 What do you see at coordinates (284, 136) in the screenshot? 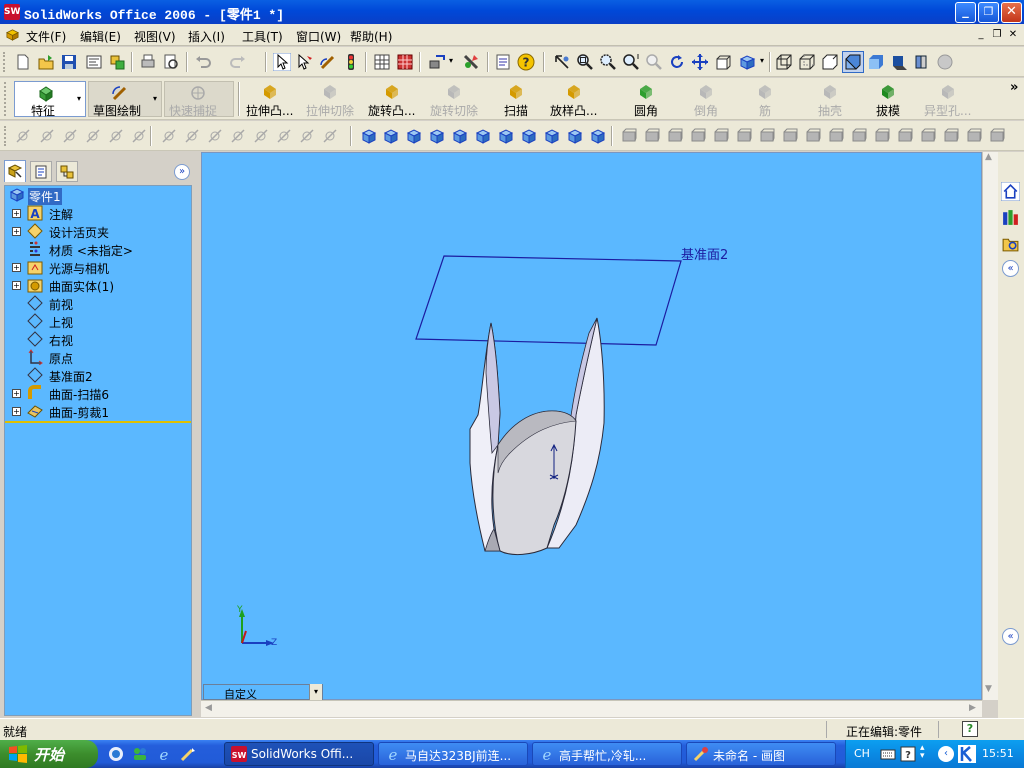
I see `dimension-icon` at bounding box center [284, 136].